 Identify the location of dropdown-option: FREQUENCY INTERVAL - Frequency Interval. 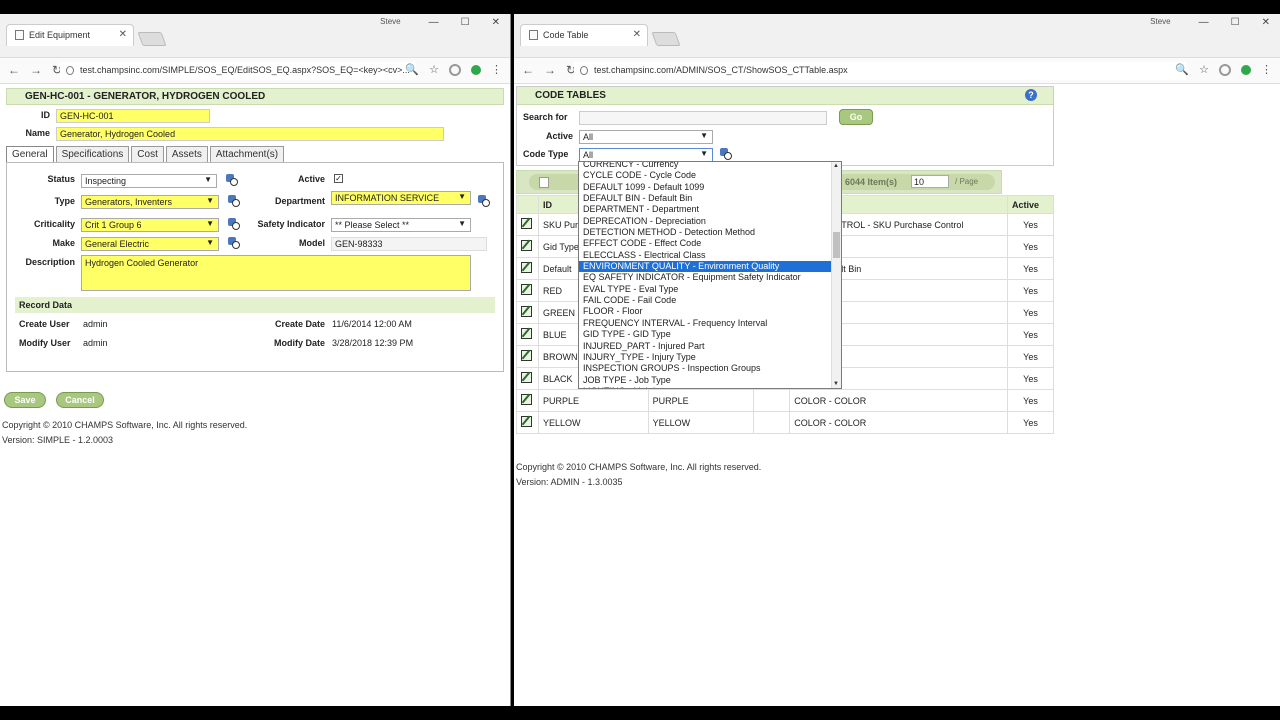
(710, 323).